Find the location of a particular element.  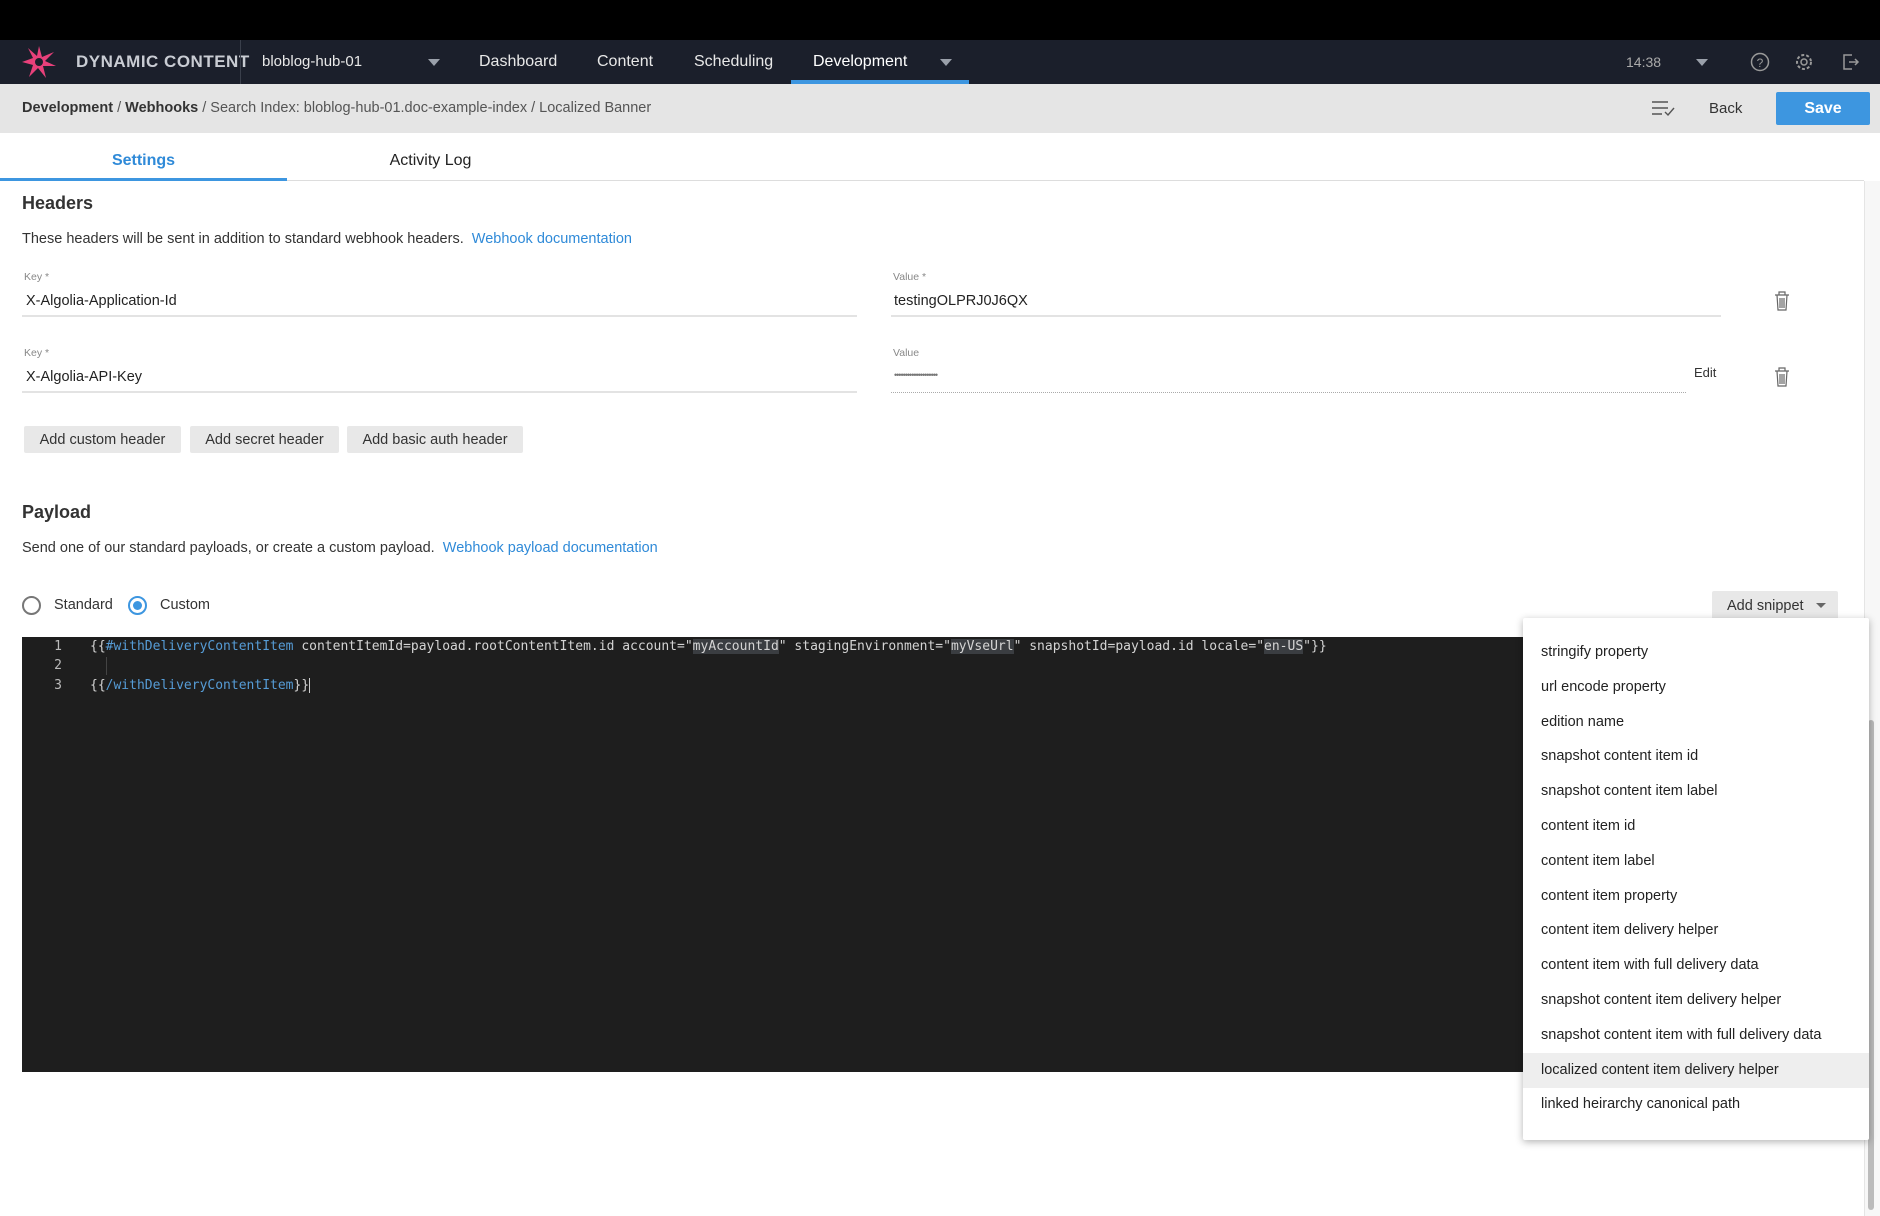

secret-value: •••••••••••••••••••• is located at coordinates (916, 375).